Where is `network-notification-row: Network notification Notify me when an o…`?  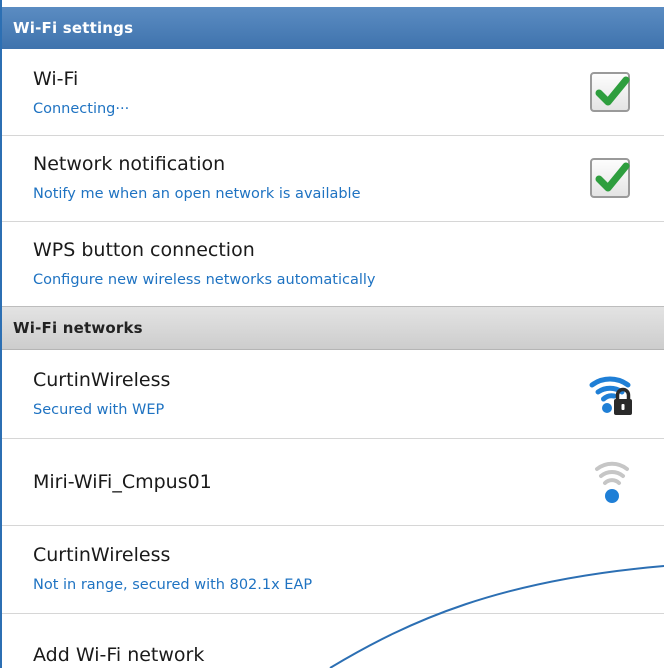
network-notification-row: Network notification Notify me when an o… is located at coordinates (332, 179).